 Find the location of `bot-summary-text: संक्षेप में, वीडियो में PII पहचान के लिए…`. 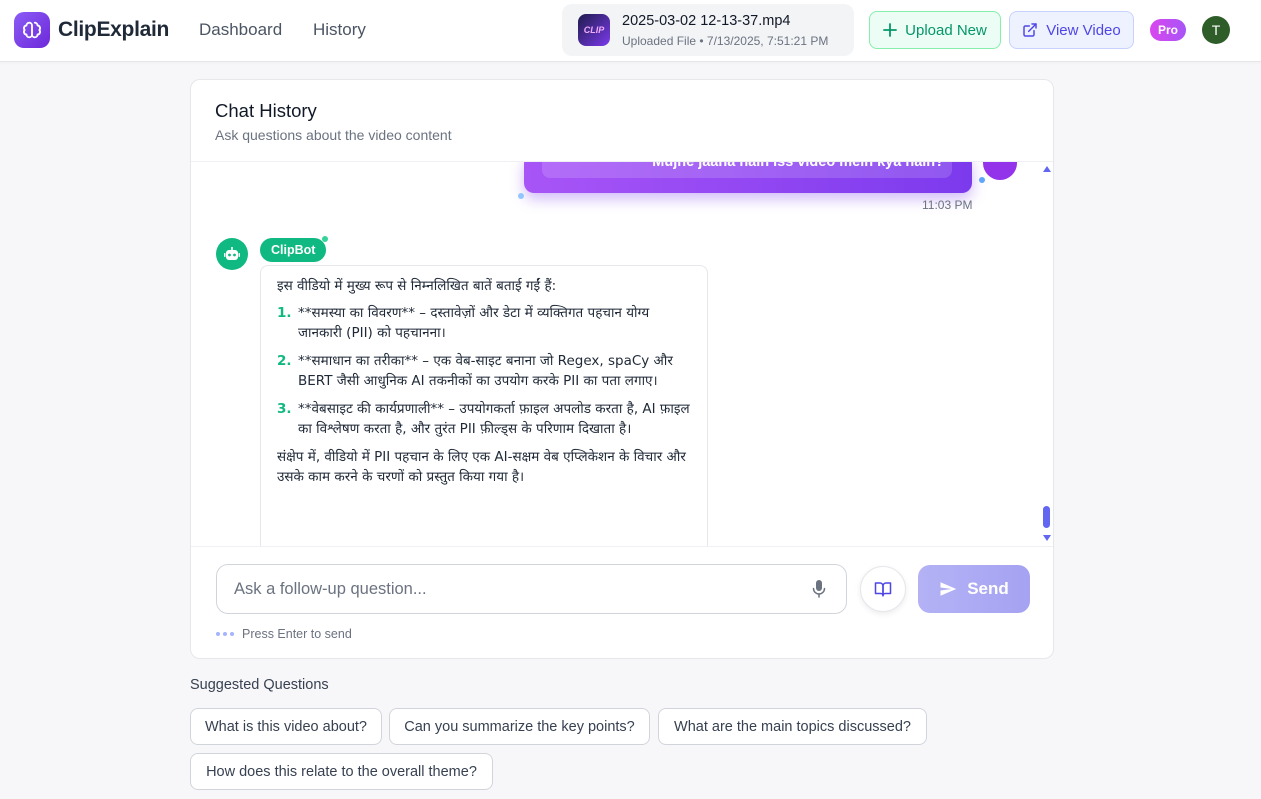

bot-summary-text: संक्षेप में, वीडियो में PII पहचान के लिए… is located at coordinates (481, 467).